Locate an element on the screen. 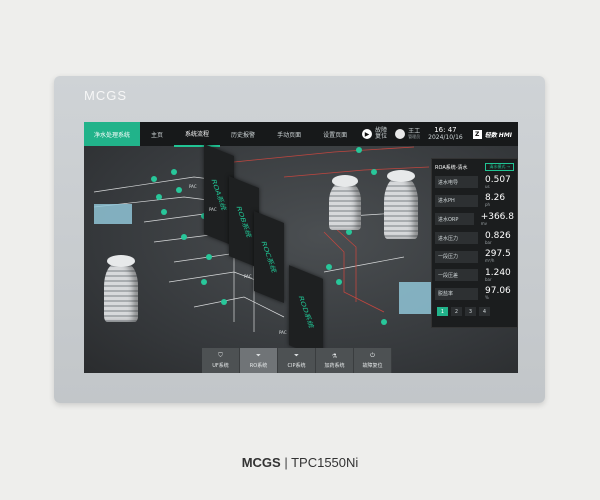 Image resolution: width=600 pixels, height=500 pixels. nav-label: 故障复位 is located at coordinates (372, 366).